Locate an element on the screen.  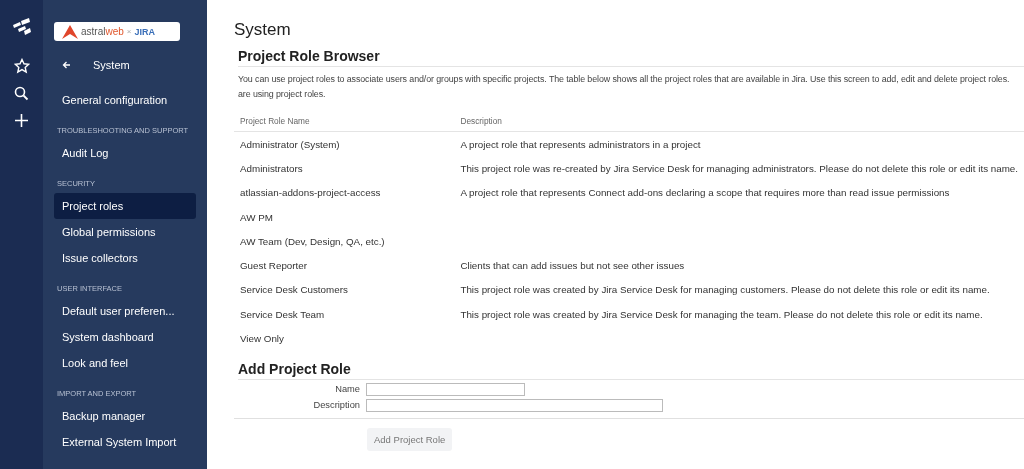
back-arrow-icon is located at coordinates (66, 65).